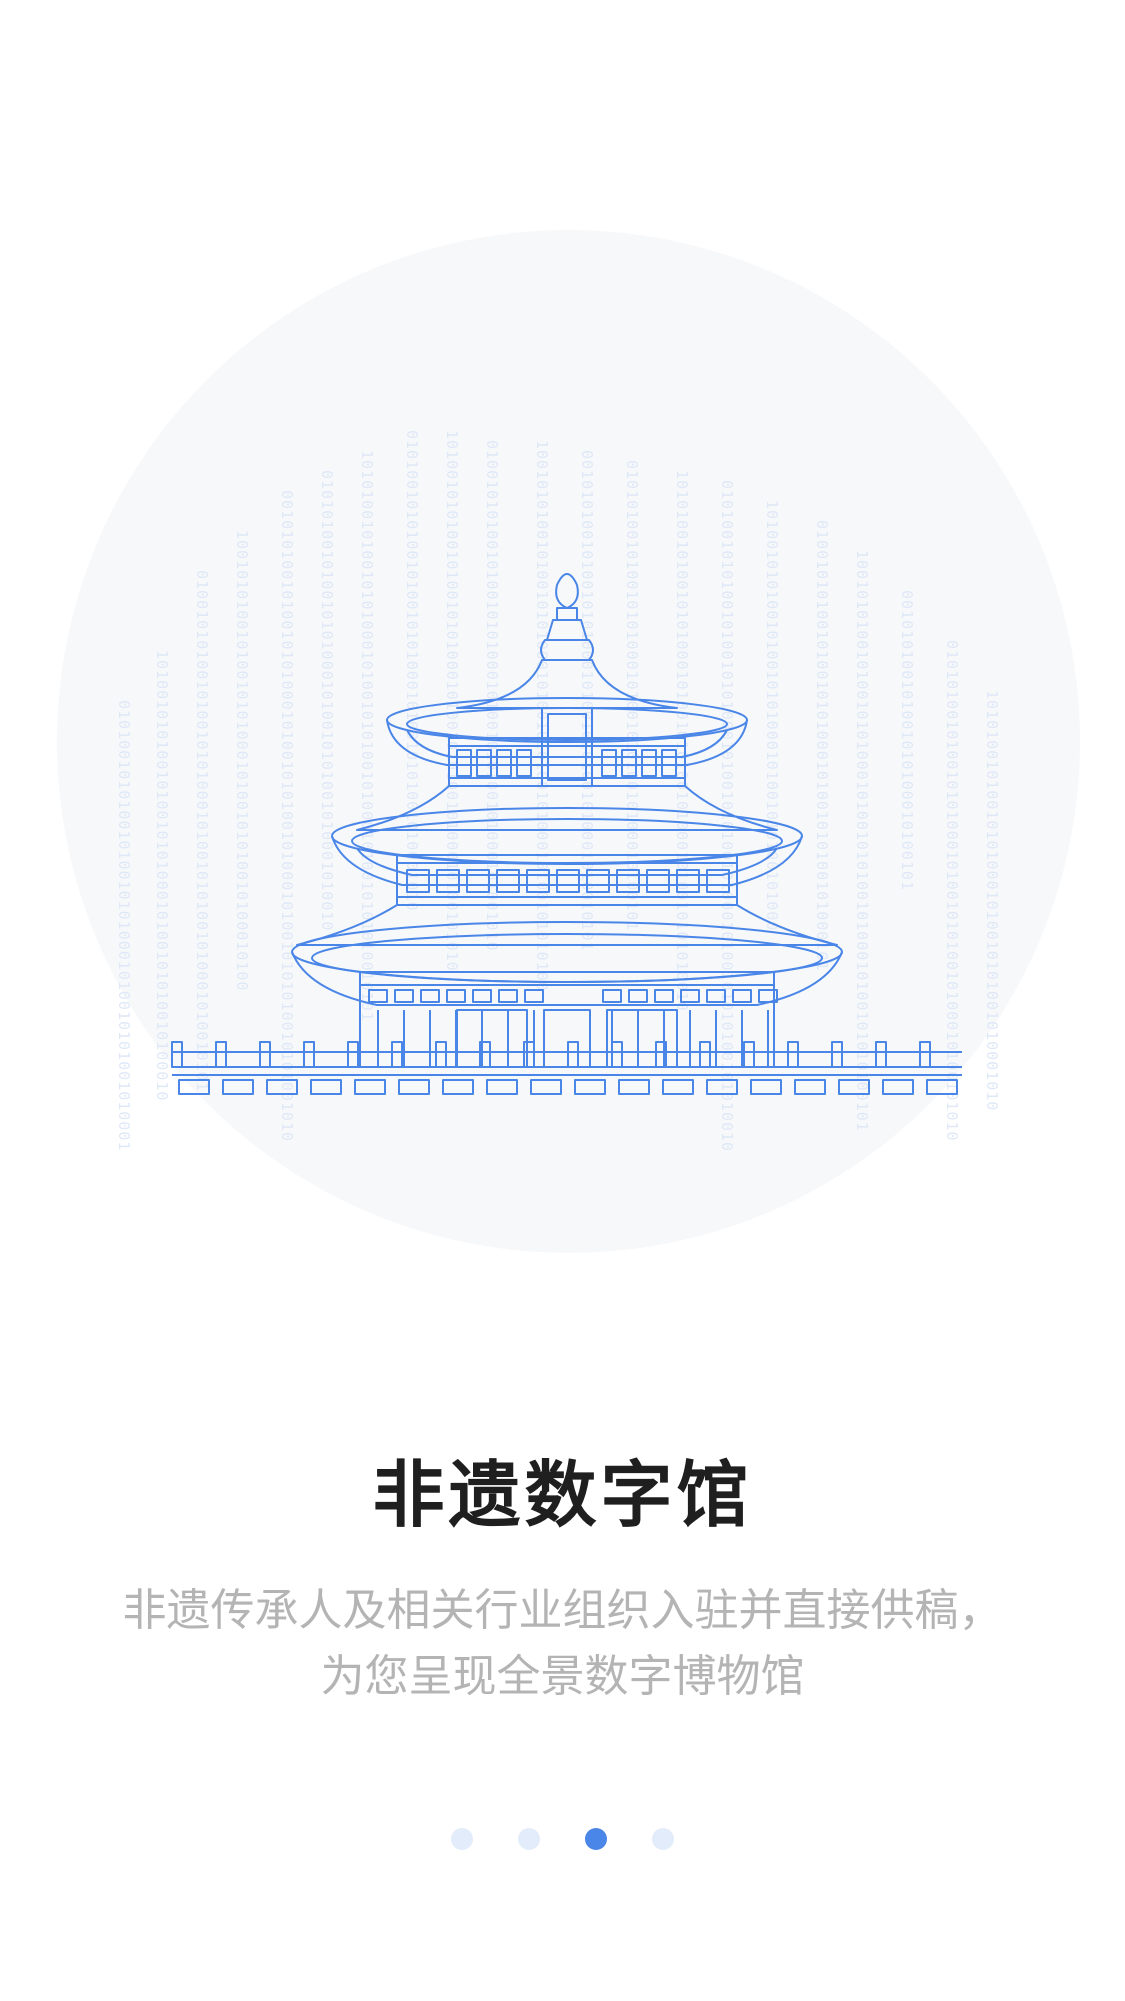 Image resolution: width=1125 pixels, height=2001 pixels. Describe the element at coordinates (562, 1610) in the screenshot. I see `description-line-1: 非遗传承人及相关行业组织入驻并直接供稿，` at that location.